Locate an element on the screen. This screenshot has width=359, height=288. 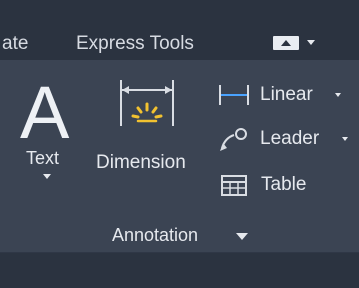
linear-label: Linear is located at coordinates (286, 94).